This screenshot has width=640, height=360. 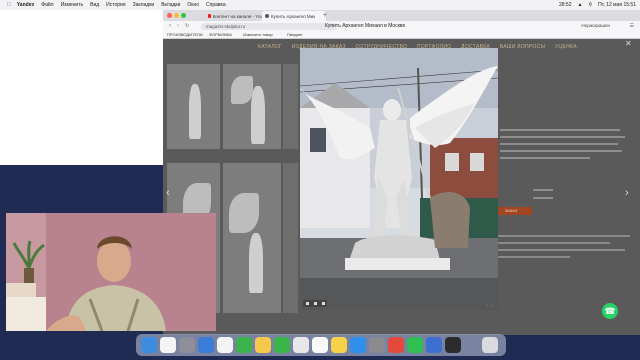 I want to click on photo-counter: 8 / 9, so click(x=490, y=305).